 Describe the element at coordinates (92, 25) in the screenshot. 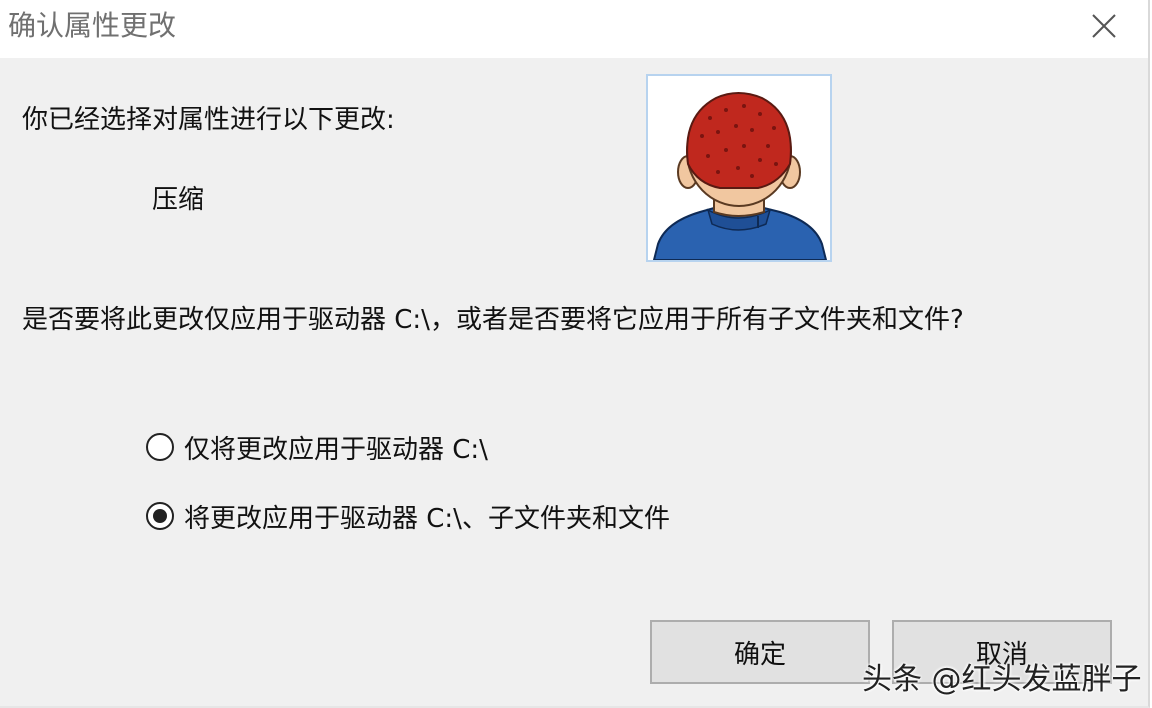

I see `dialog-title: 确认属性更改` at that location.